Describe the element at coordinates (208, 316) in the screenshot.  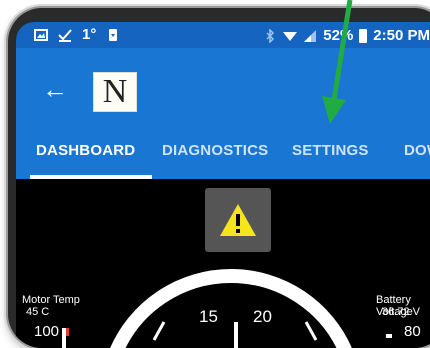
I see `speedometer-tick-label: 15` at that location.